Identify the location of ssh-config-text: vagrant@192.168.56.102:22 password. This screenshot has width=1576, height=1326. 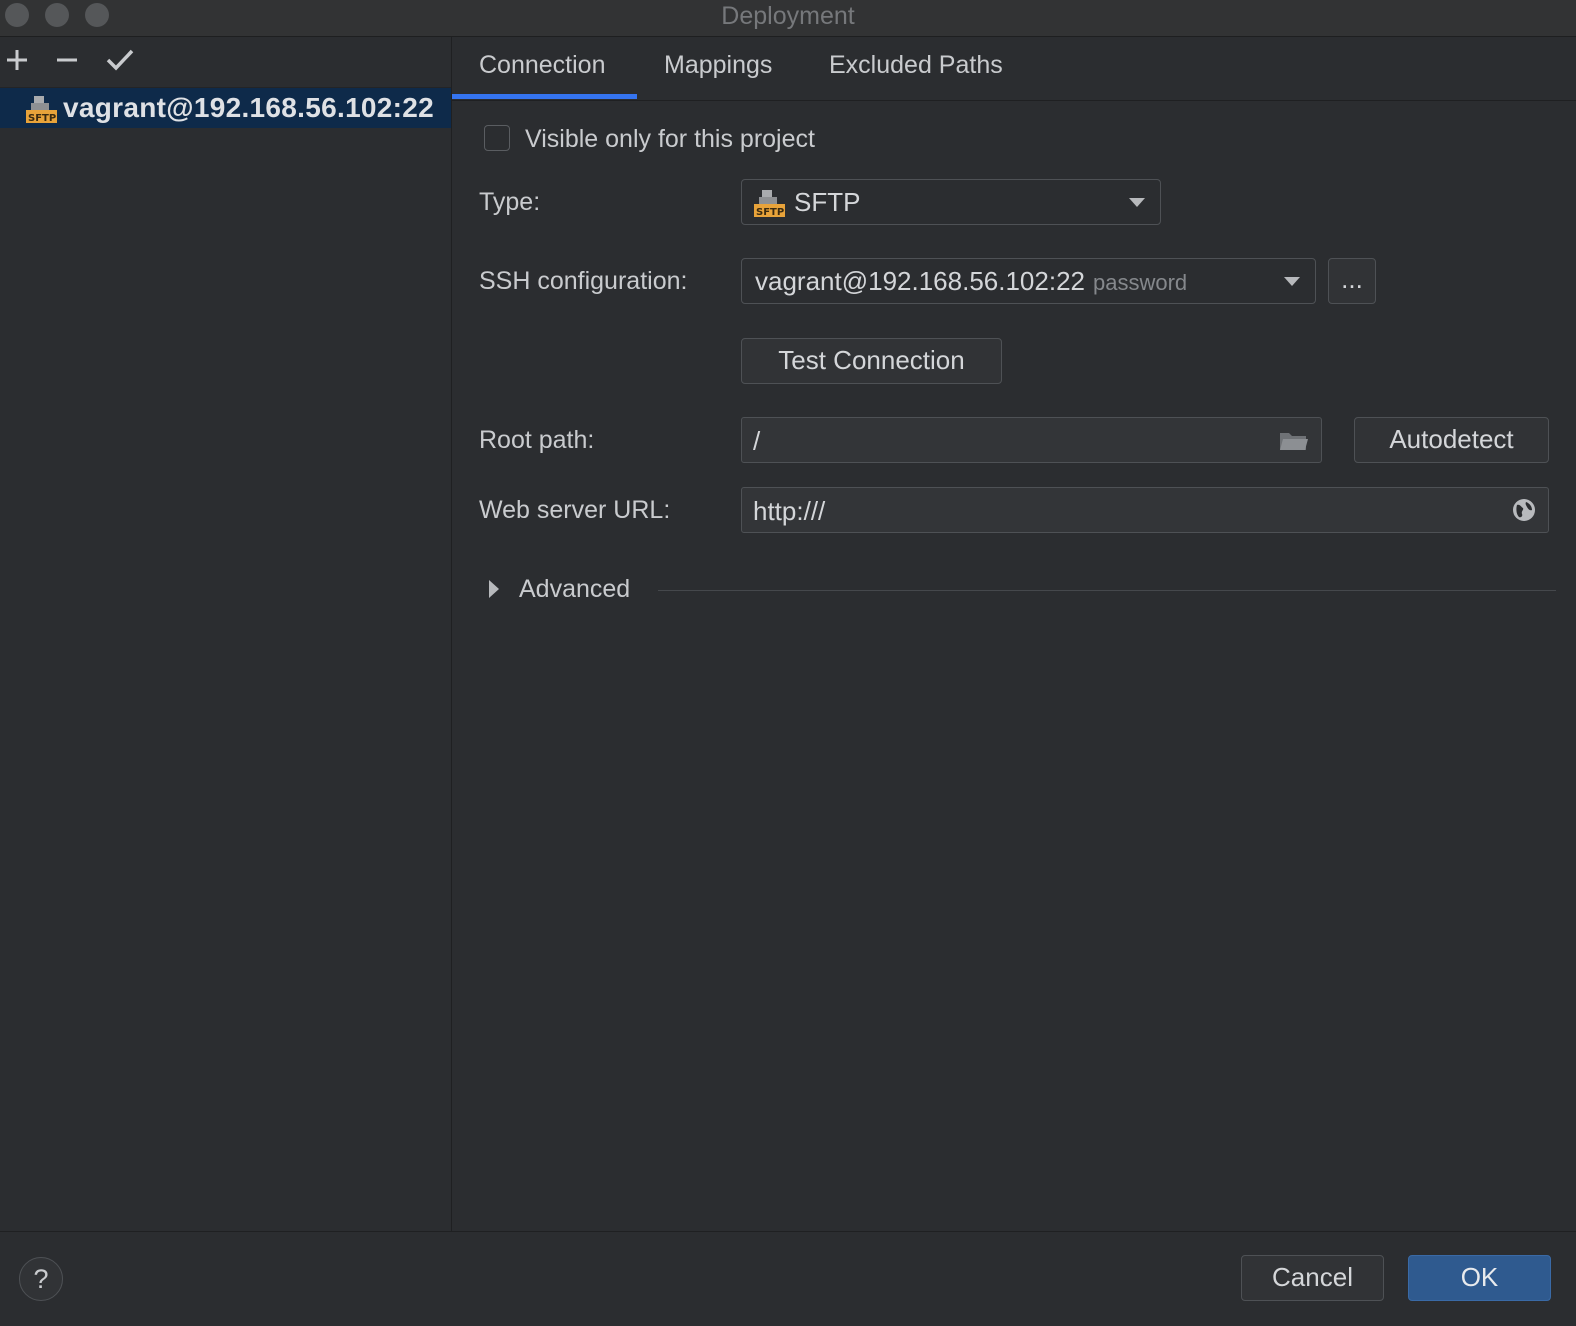
(971, 281).